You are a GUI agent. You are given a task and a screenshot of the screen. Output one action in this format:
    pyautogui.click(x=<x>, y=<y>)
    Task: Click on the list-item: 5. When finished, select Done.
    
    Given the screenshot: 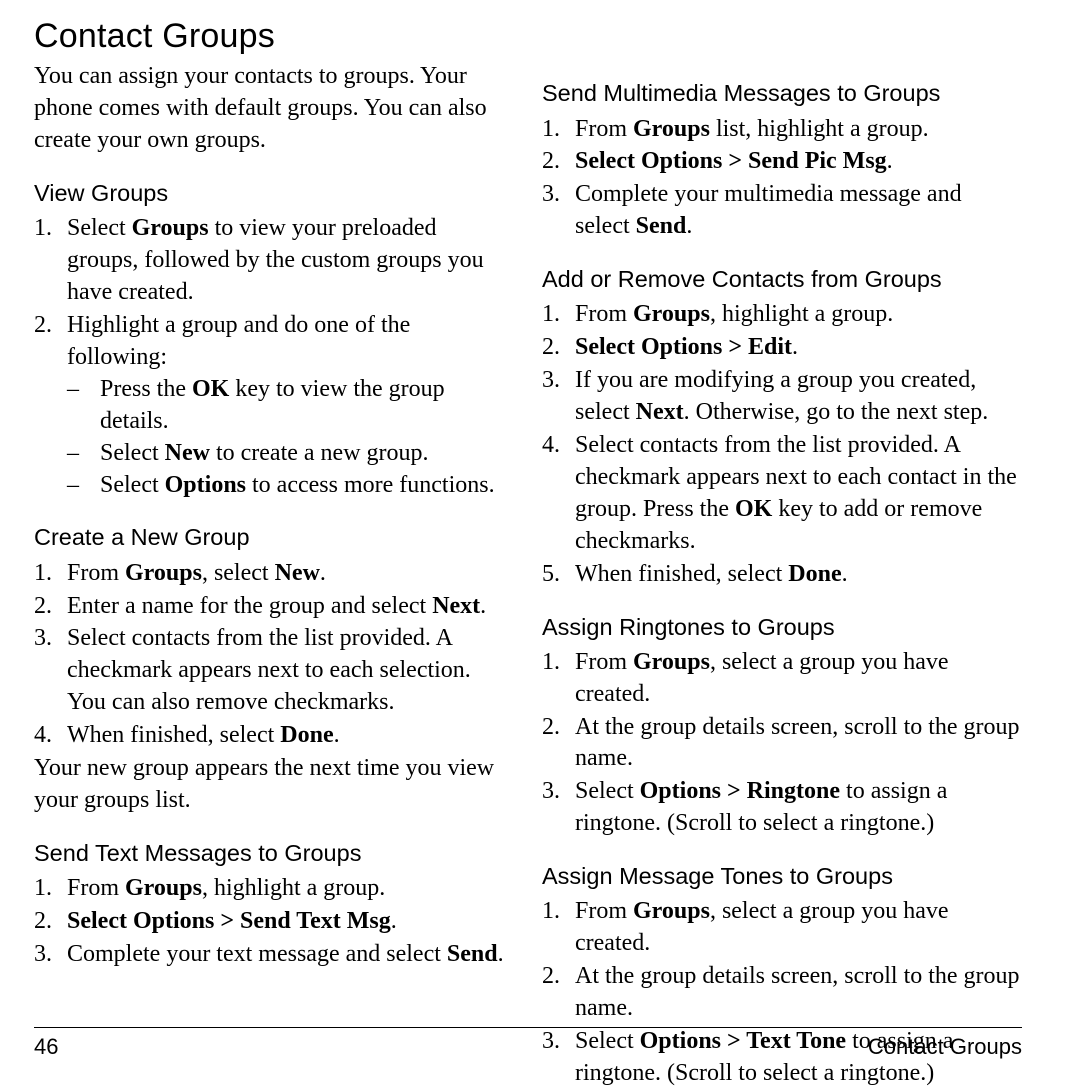 What is the action you would take?
    pyautogui.click(x=782, y=575)
    